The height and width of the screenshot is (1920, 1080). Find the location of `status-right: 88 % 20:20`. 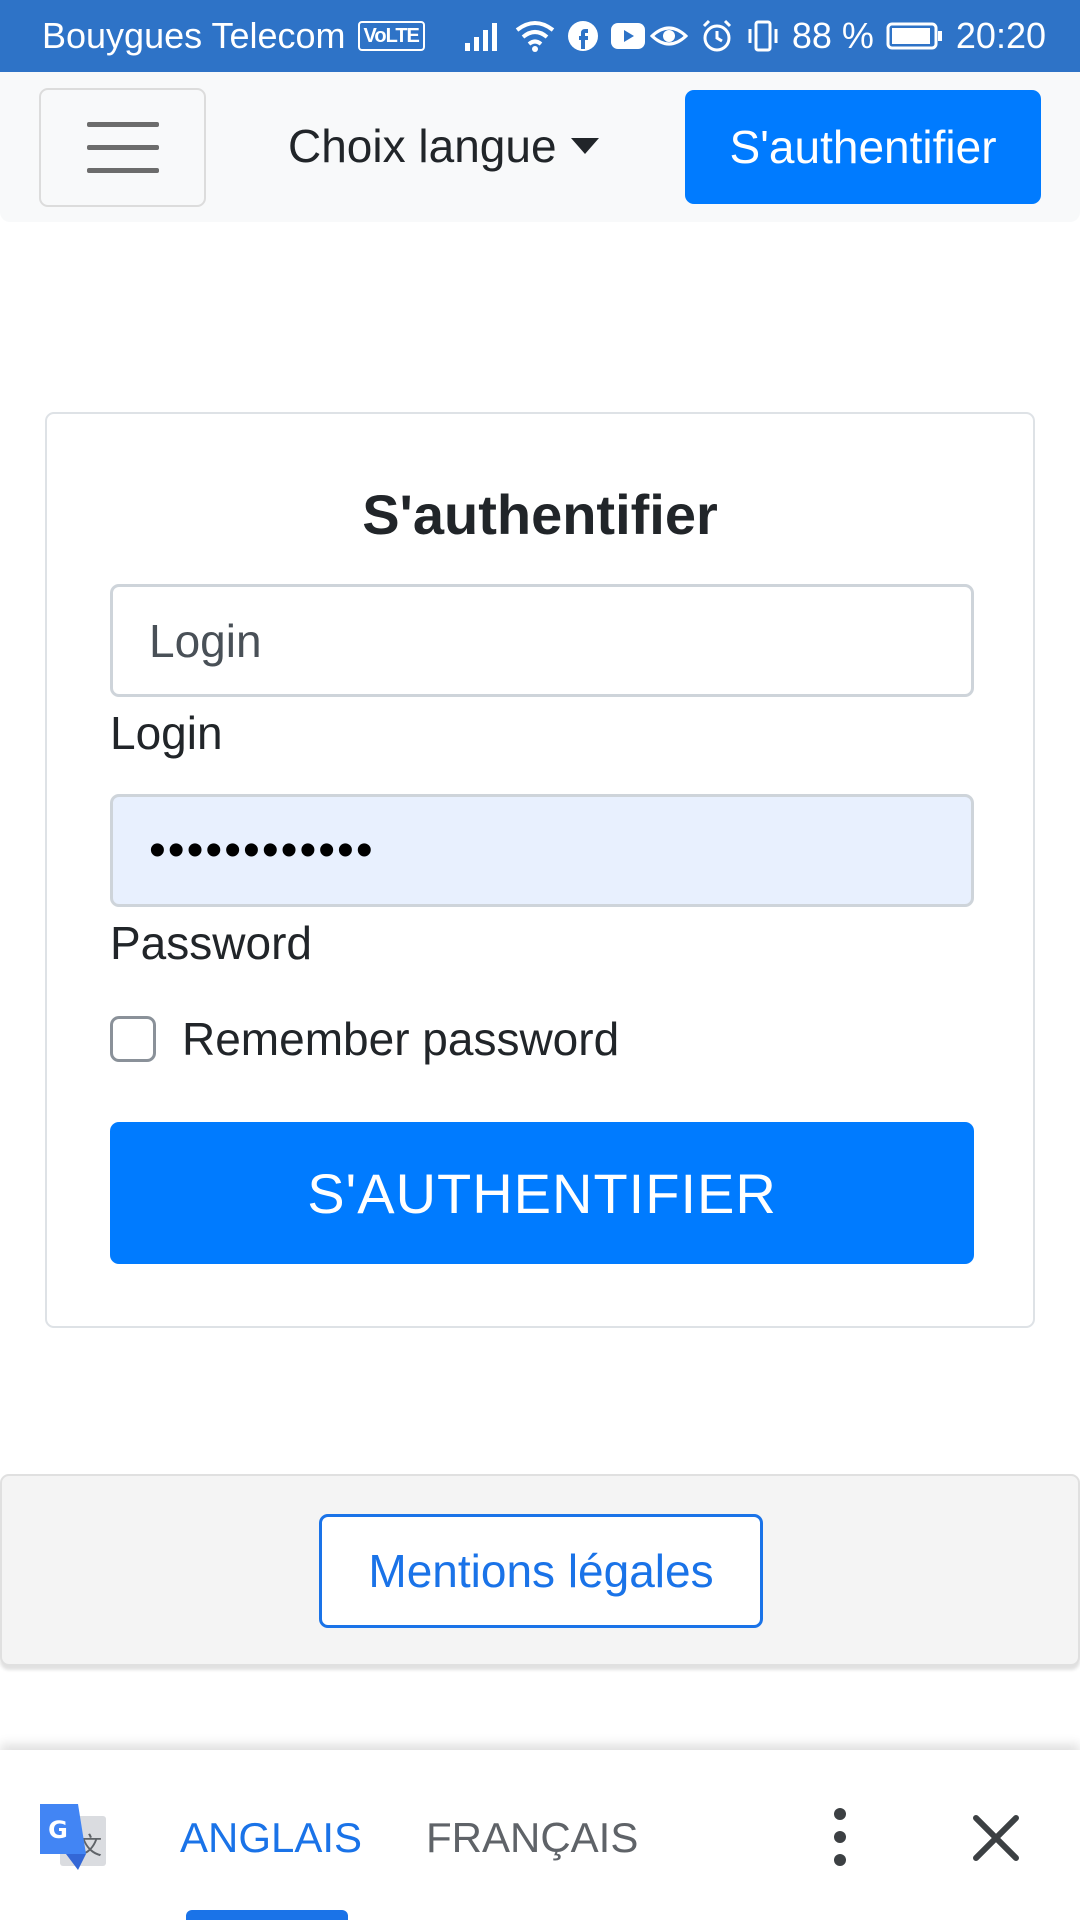

status-right: 88 % 20:20 is located at coordinates (847, 36).